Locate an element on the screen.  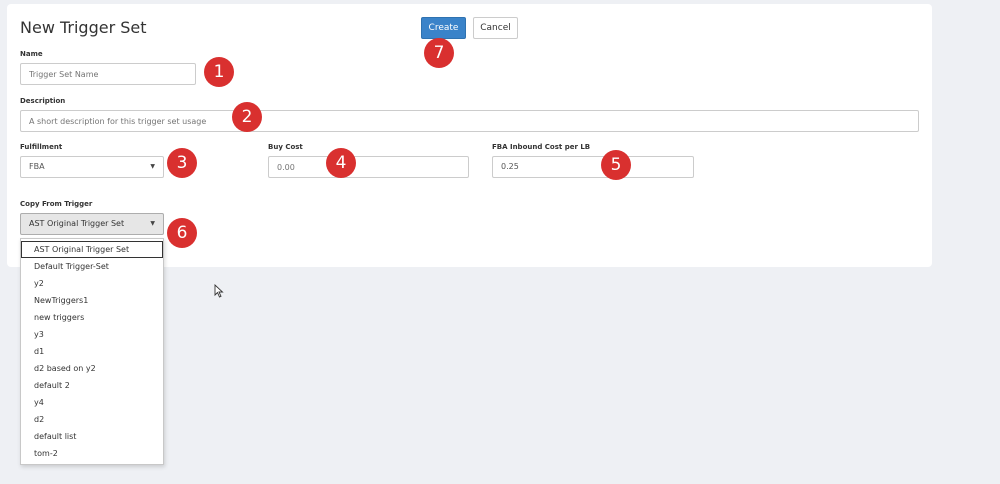
dropdown-option: tom-2 is located at coordinates (92, 453).